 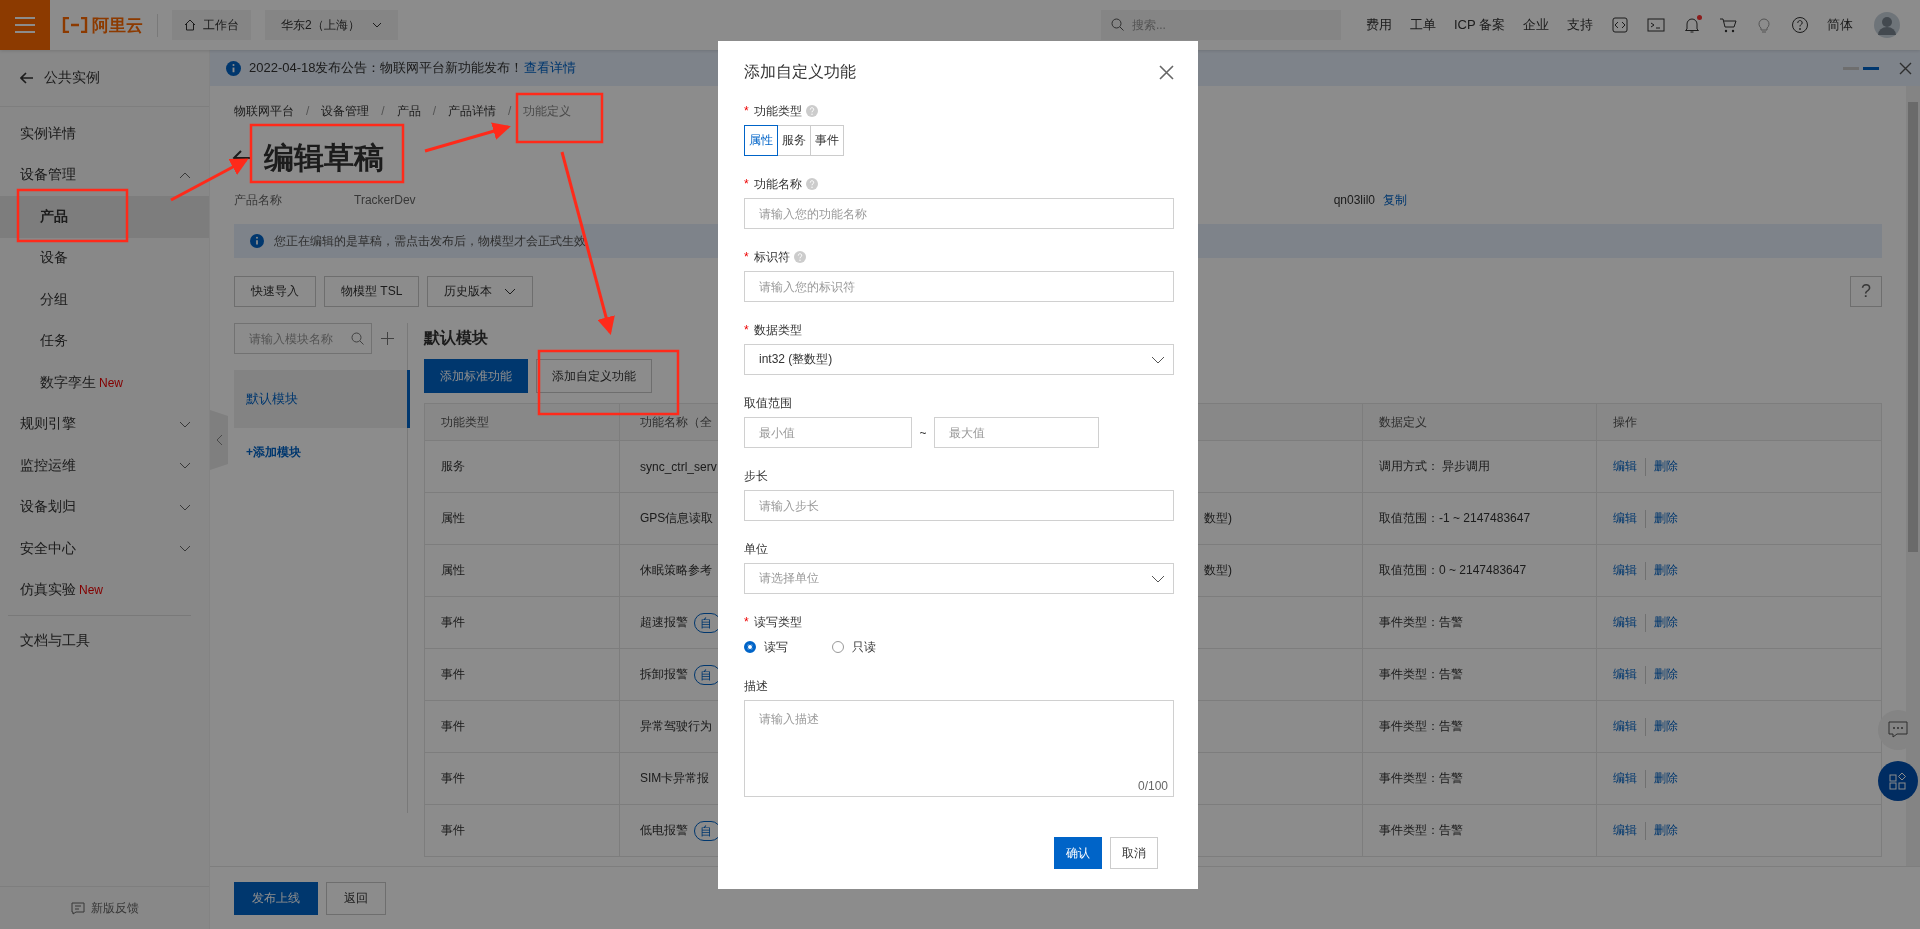 I want to click on add-function-button: 添加自定义功能, so click(x=594, y=376).